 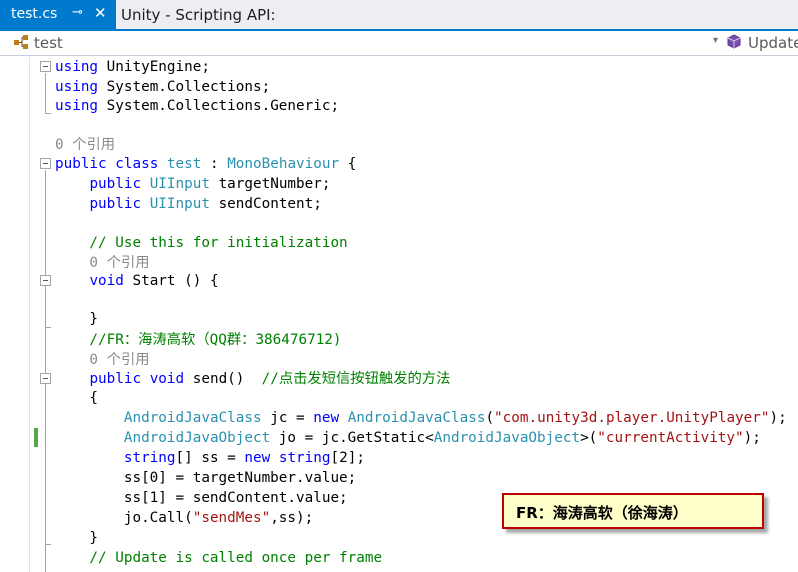 I want to click on code-line: ss[0] = targetNumber.value;, so click(x=206, y=478).